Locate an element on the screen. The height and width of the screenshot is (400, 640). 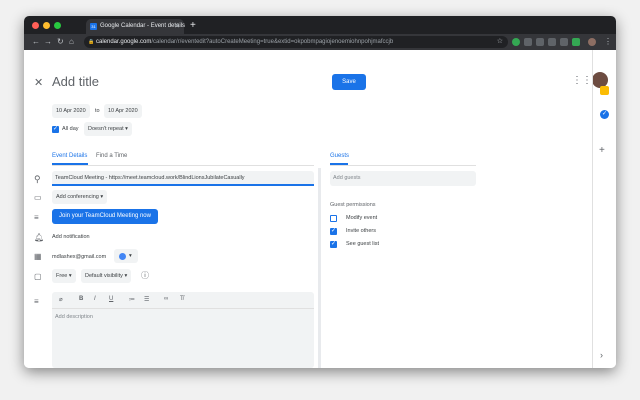
event-color-dropdown: ▾ is located at coordinates (126, 256).